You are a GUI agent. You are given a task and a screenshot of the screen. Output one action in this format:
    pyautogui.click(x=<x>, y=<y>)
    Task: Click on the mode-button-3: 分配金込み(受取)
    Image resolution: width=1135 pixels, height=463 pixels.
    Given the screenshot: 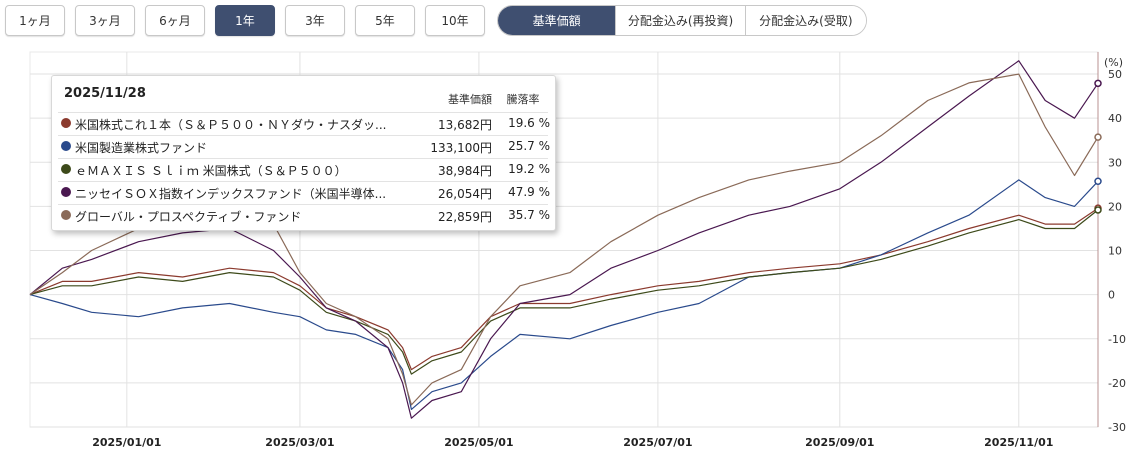 What is the action you would take?
    pyautogui.click(x=805, y=20)
    